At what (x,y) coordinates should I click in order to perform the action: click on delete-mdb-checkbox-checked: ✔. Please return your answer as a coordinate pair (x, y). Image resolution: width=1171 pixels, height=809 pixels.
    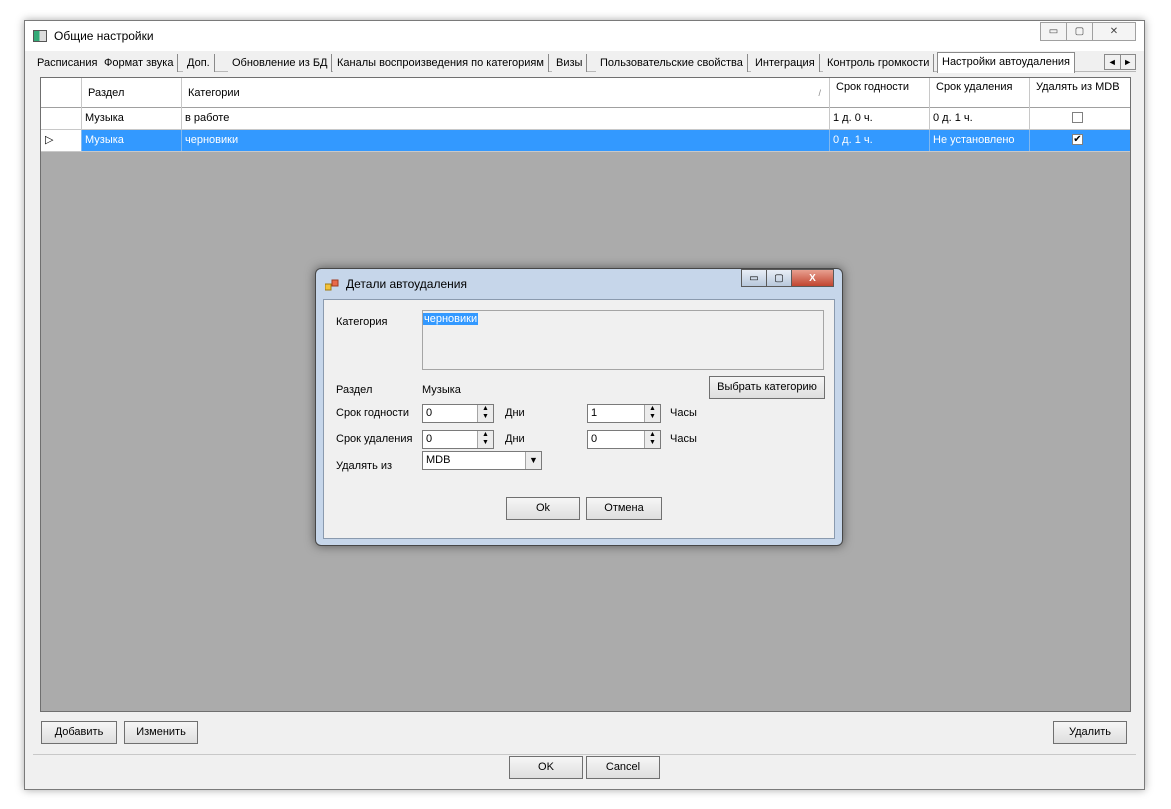
    Looking at the image, I should click on (1077, 139).